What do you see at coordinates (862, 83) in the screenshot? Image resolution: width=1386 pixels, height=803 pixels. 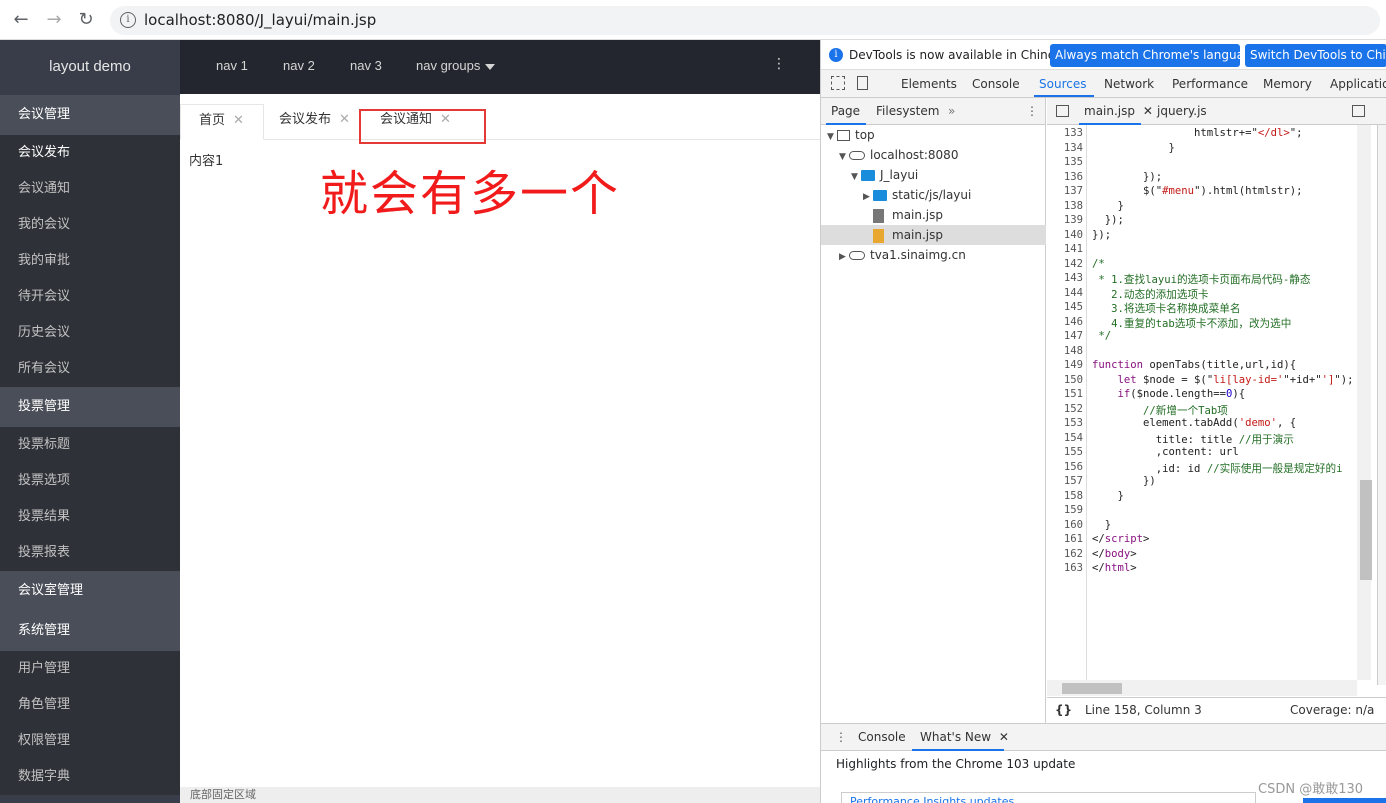 I see `device-toggle-icon` at bounding box center [862, 83].